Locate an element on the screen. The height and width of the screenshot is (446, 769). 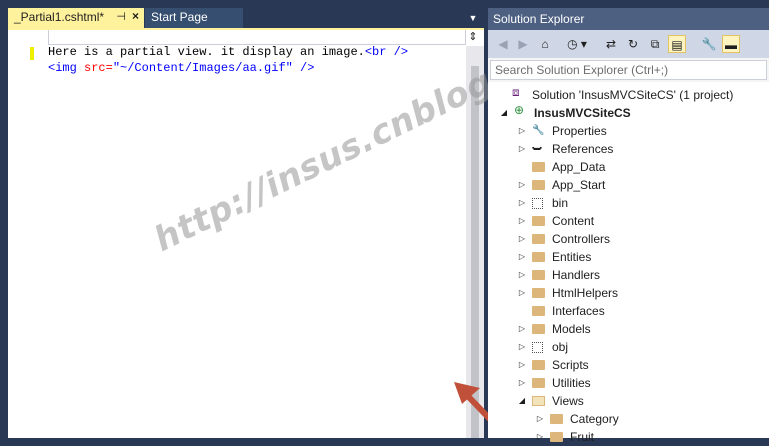
tree-item: ▷ Utilities is located at coordinates (642, 383).